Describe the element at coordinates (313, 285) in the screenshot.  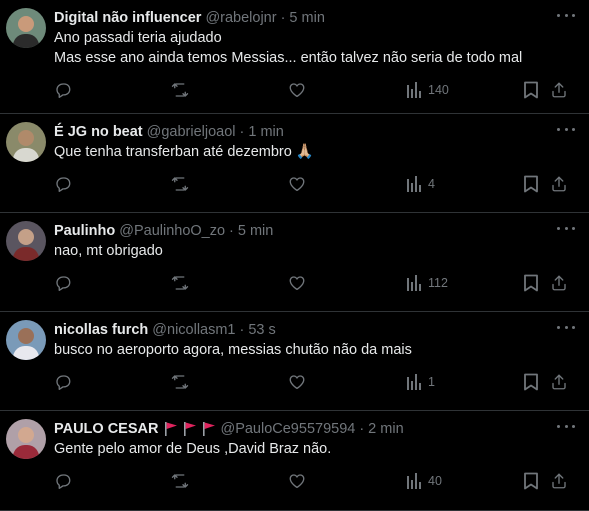
I see `tweet-actions: 112` at that location.